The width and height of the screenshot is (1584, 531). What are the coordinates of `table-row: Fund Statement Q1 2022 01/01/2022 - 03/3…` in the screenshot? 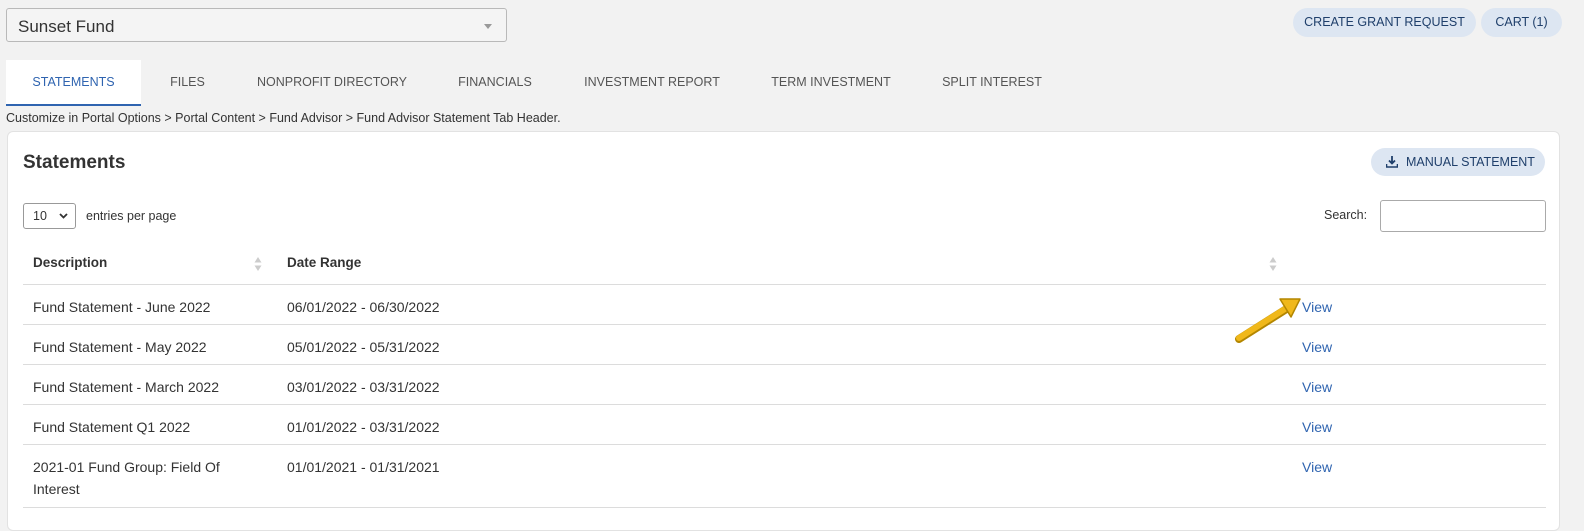 It's located at (784, 424).